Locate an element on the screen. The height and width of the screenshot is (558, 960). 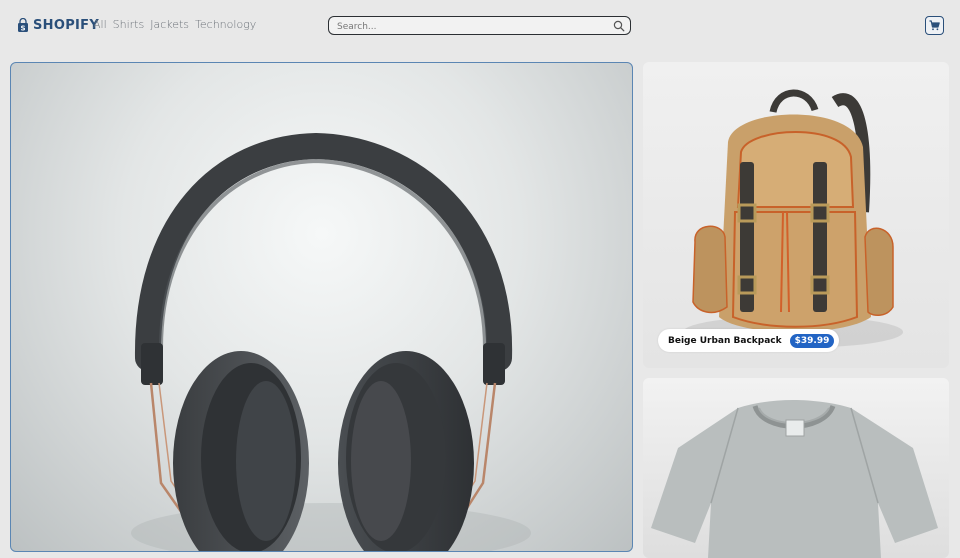
site-header: S SHOPIFY All Shirts Jackets Technology is located at coordinates (480, 26).